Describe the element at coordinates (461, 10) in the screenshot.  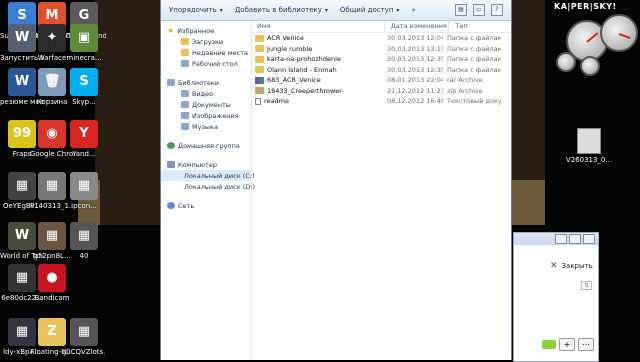
I see `view-options-icon: ▤` at that location.